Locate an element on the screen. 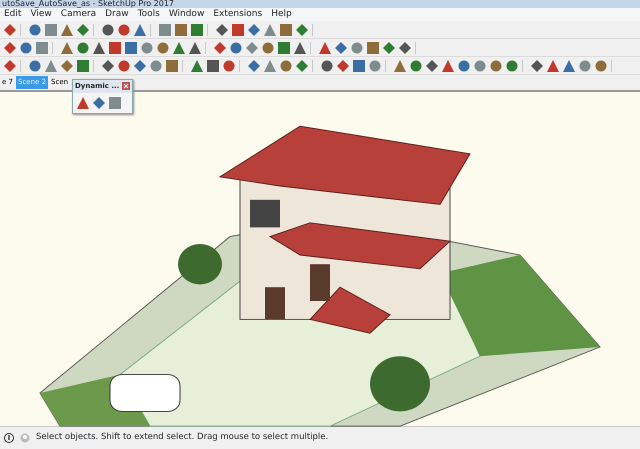 The height and width of the screenshot is (449, 640). menu-item: Window is located at coordinates (186, 14).